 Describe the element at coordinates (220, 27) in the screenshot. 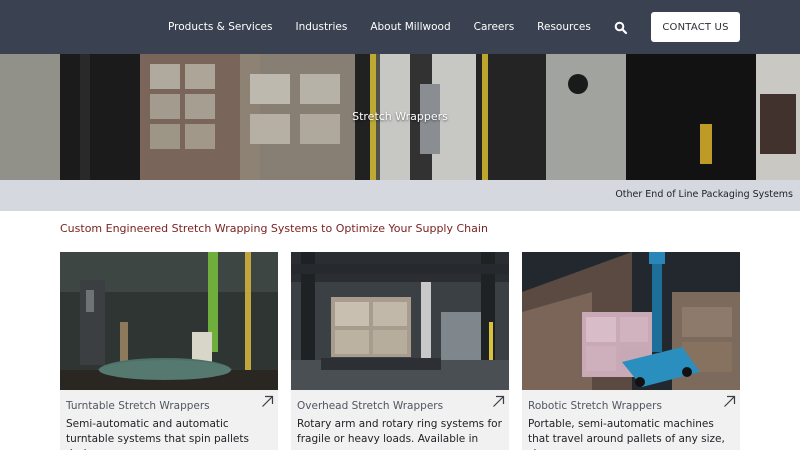

I see `nav-item-products-services: Products & Services` at that location.